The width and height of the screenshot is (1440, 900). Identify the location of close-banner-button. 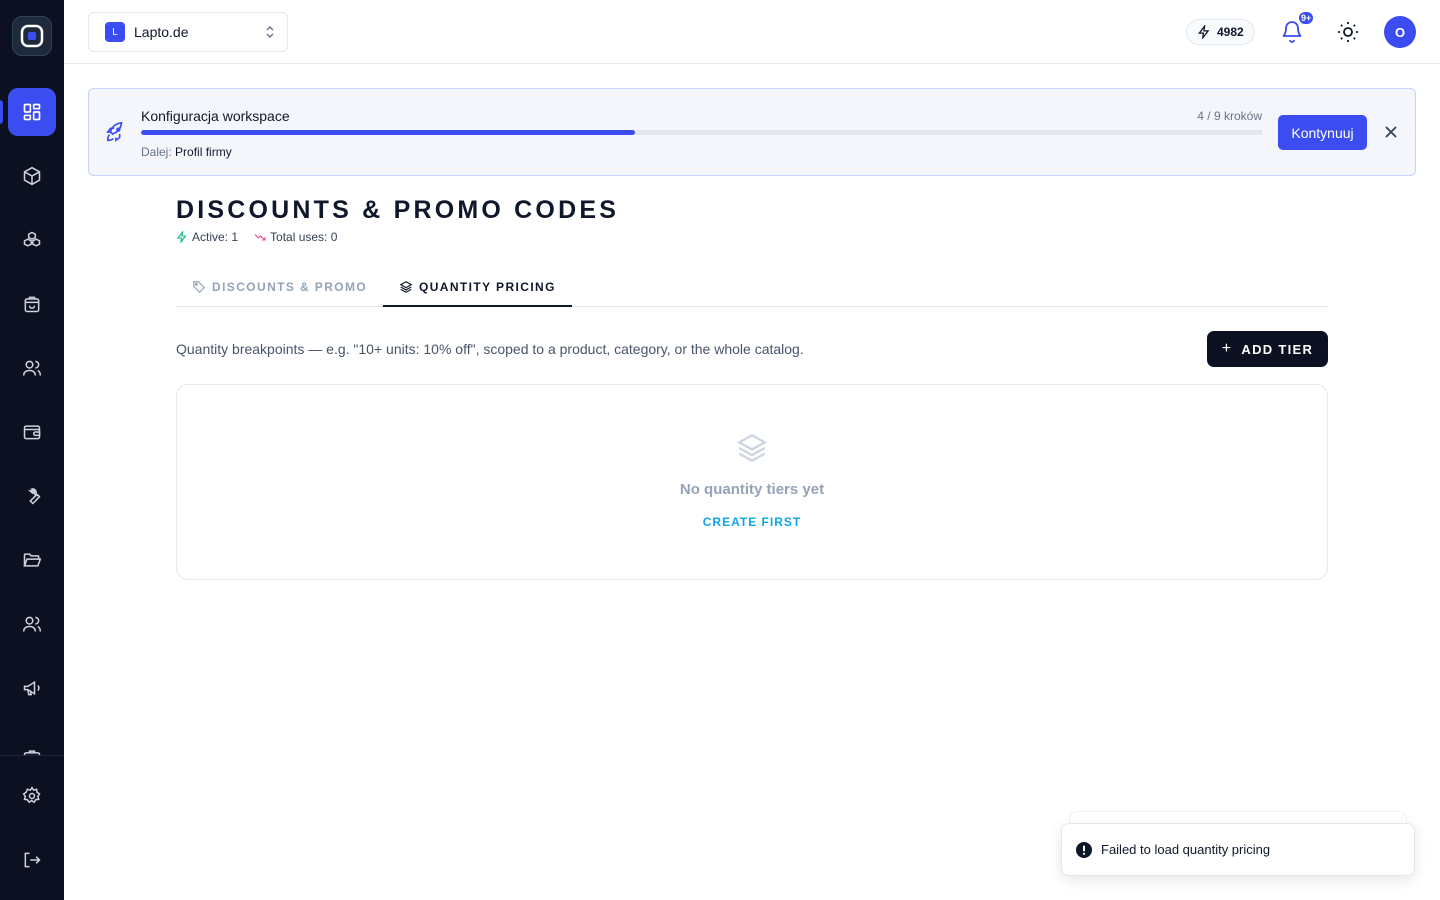
(1391, 132).